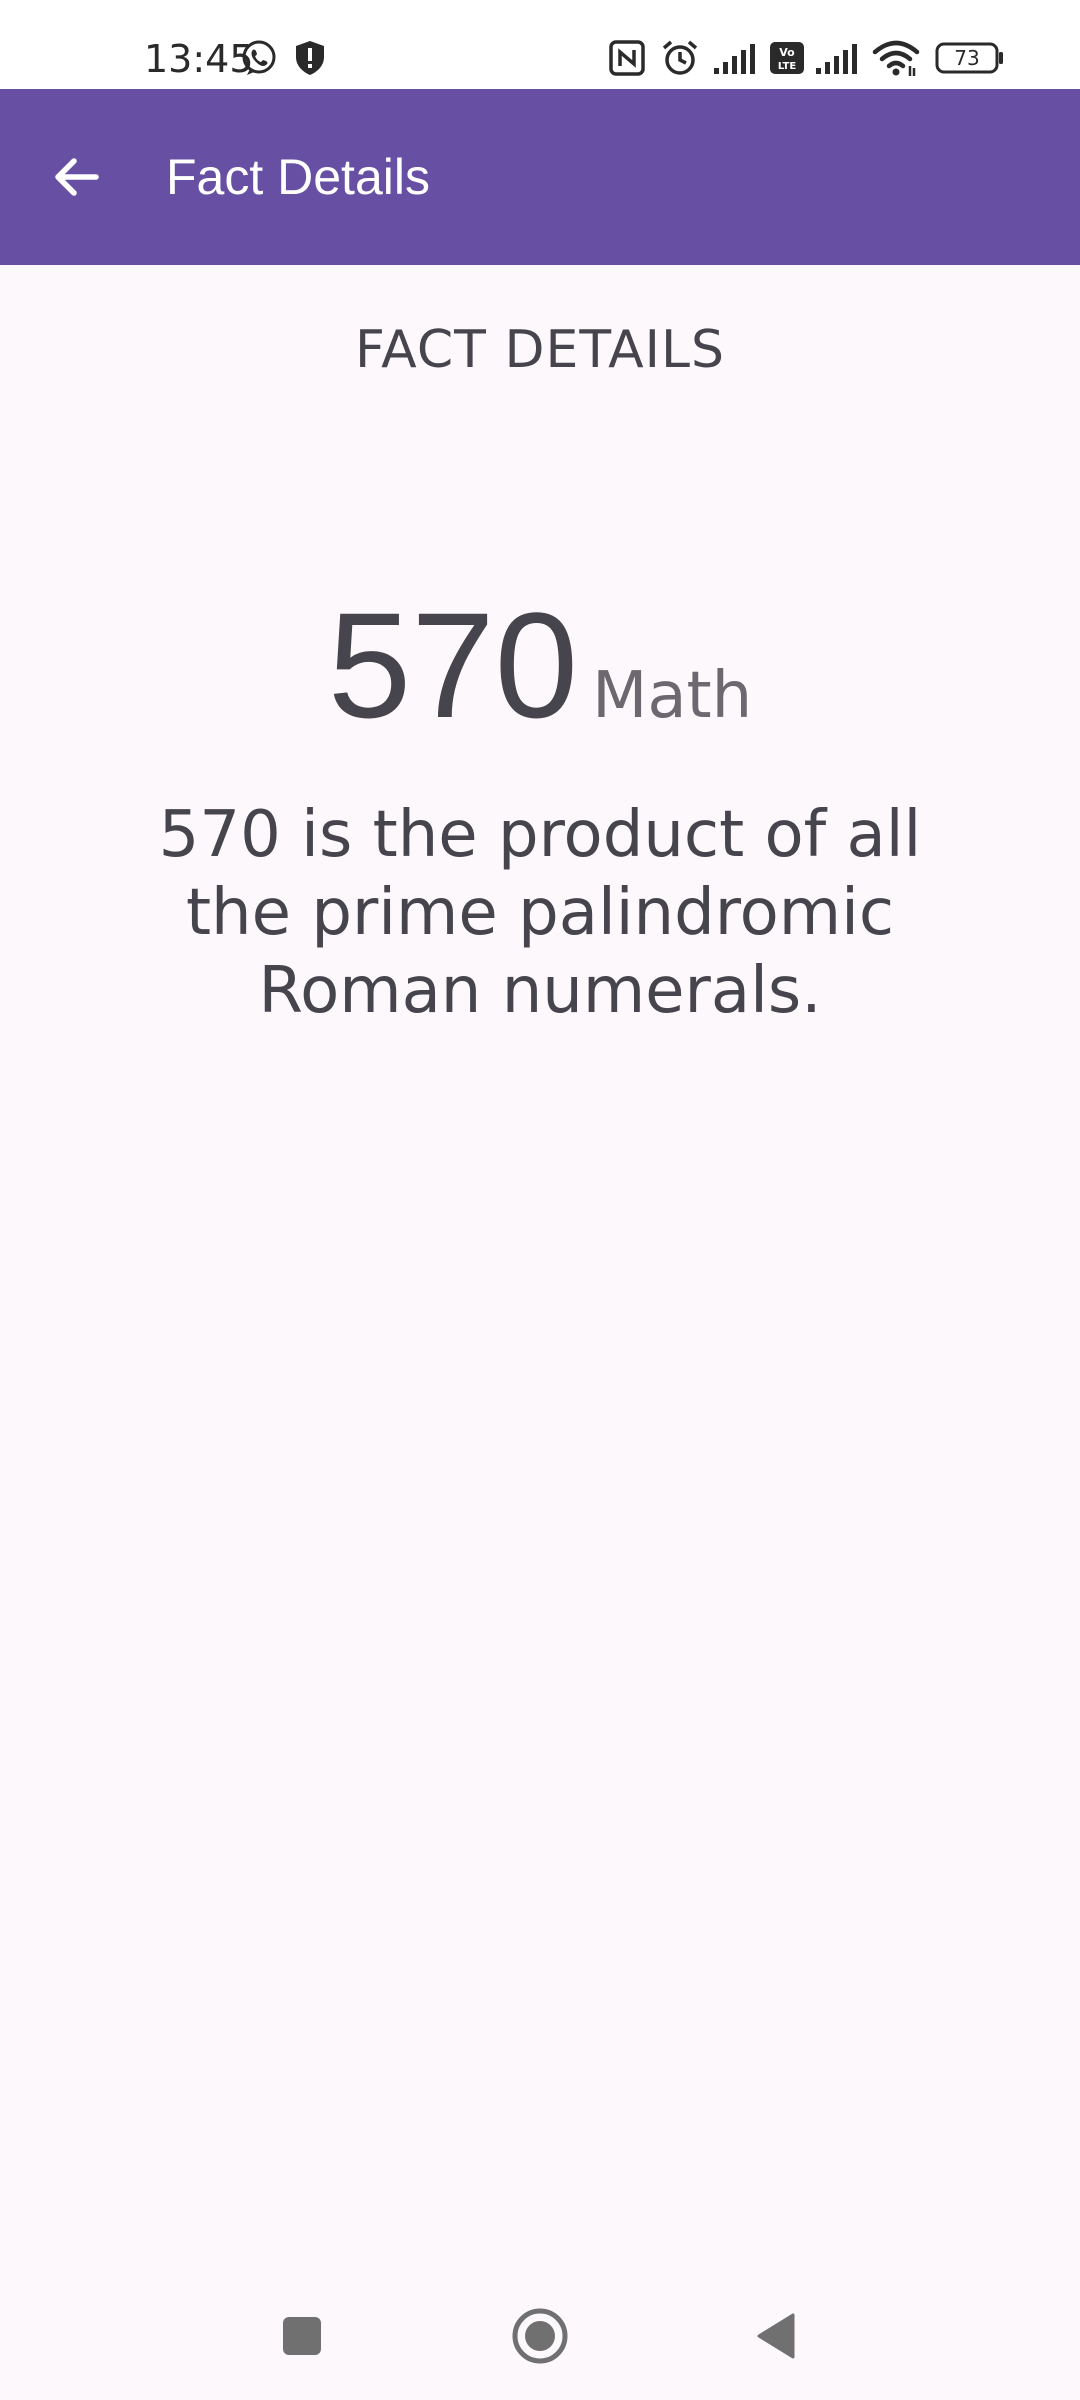 The width and height of the screenshot is (1080, 2400). I want to click on section-heading: FACT DETAILS, so click(540, 350).